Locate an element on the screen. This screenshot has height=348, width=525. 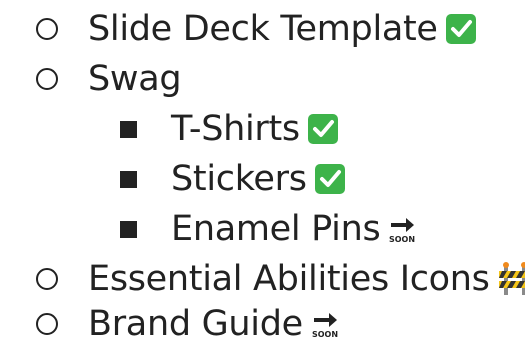
list-item-brand-guide: Brand Guide SOON is located at coordinates (187, 321).